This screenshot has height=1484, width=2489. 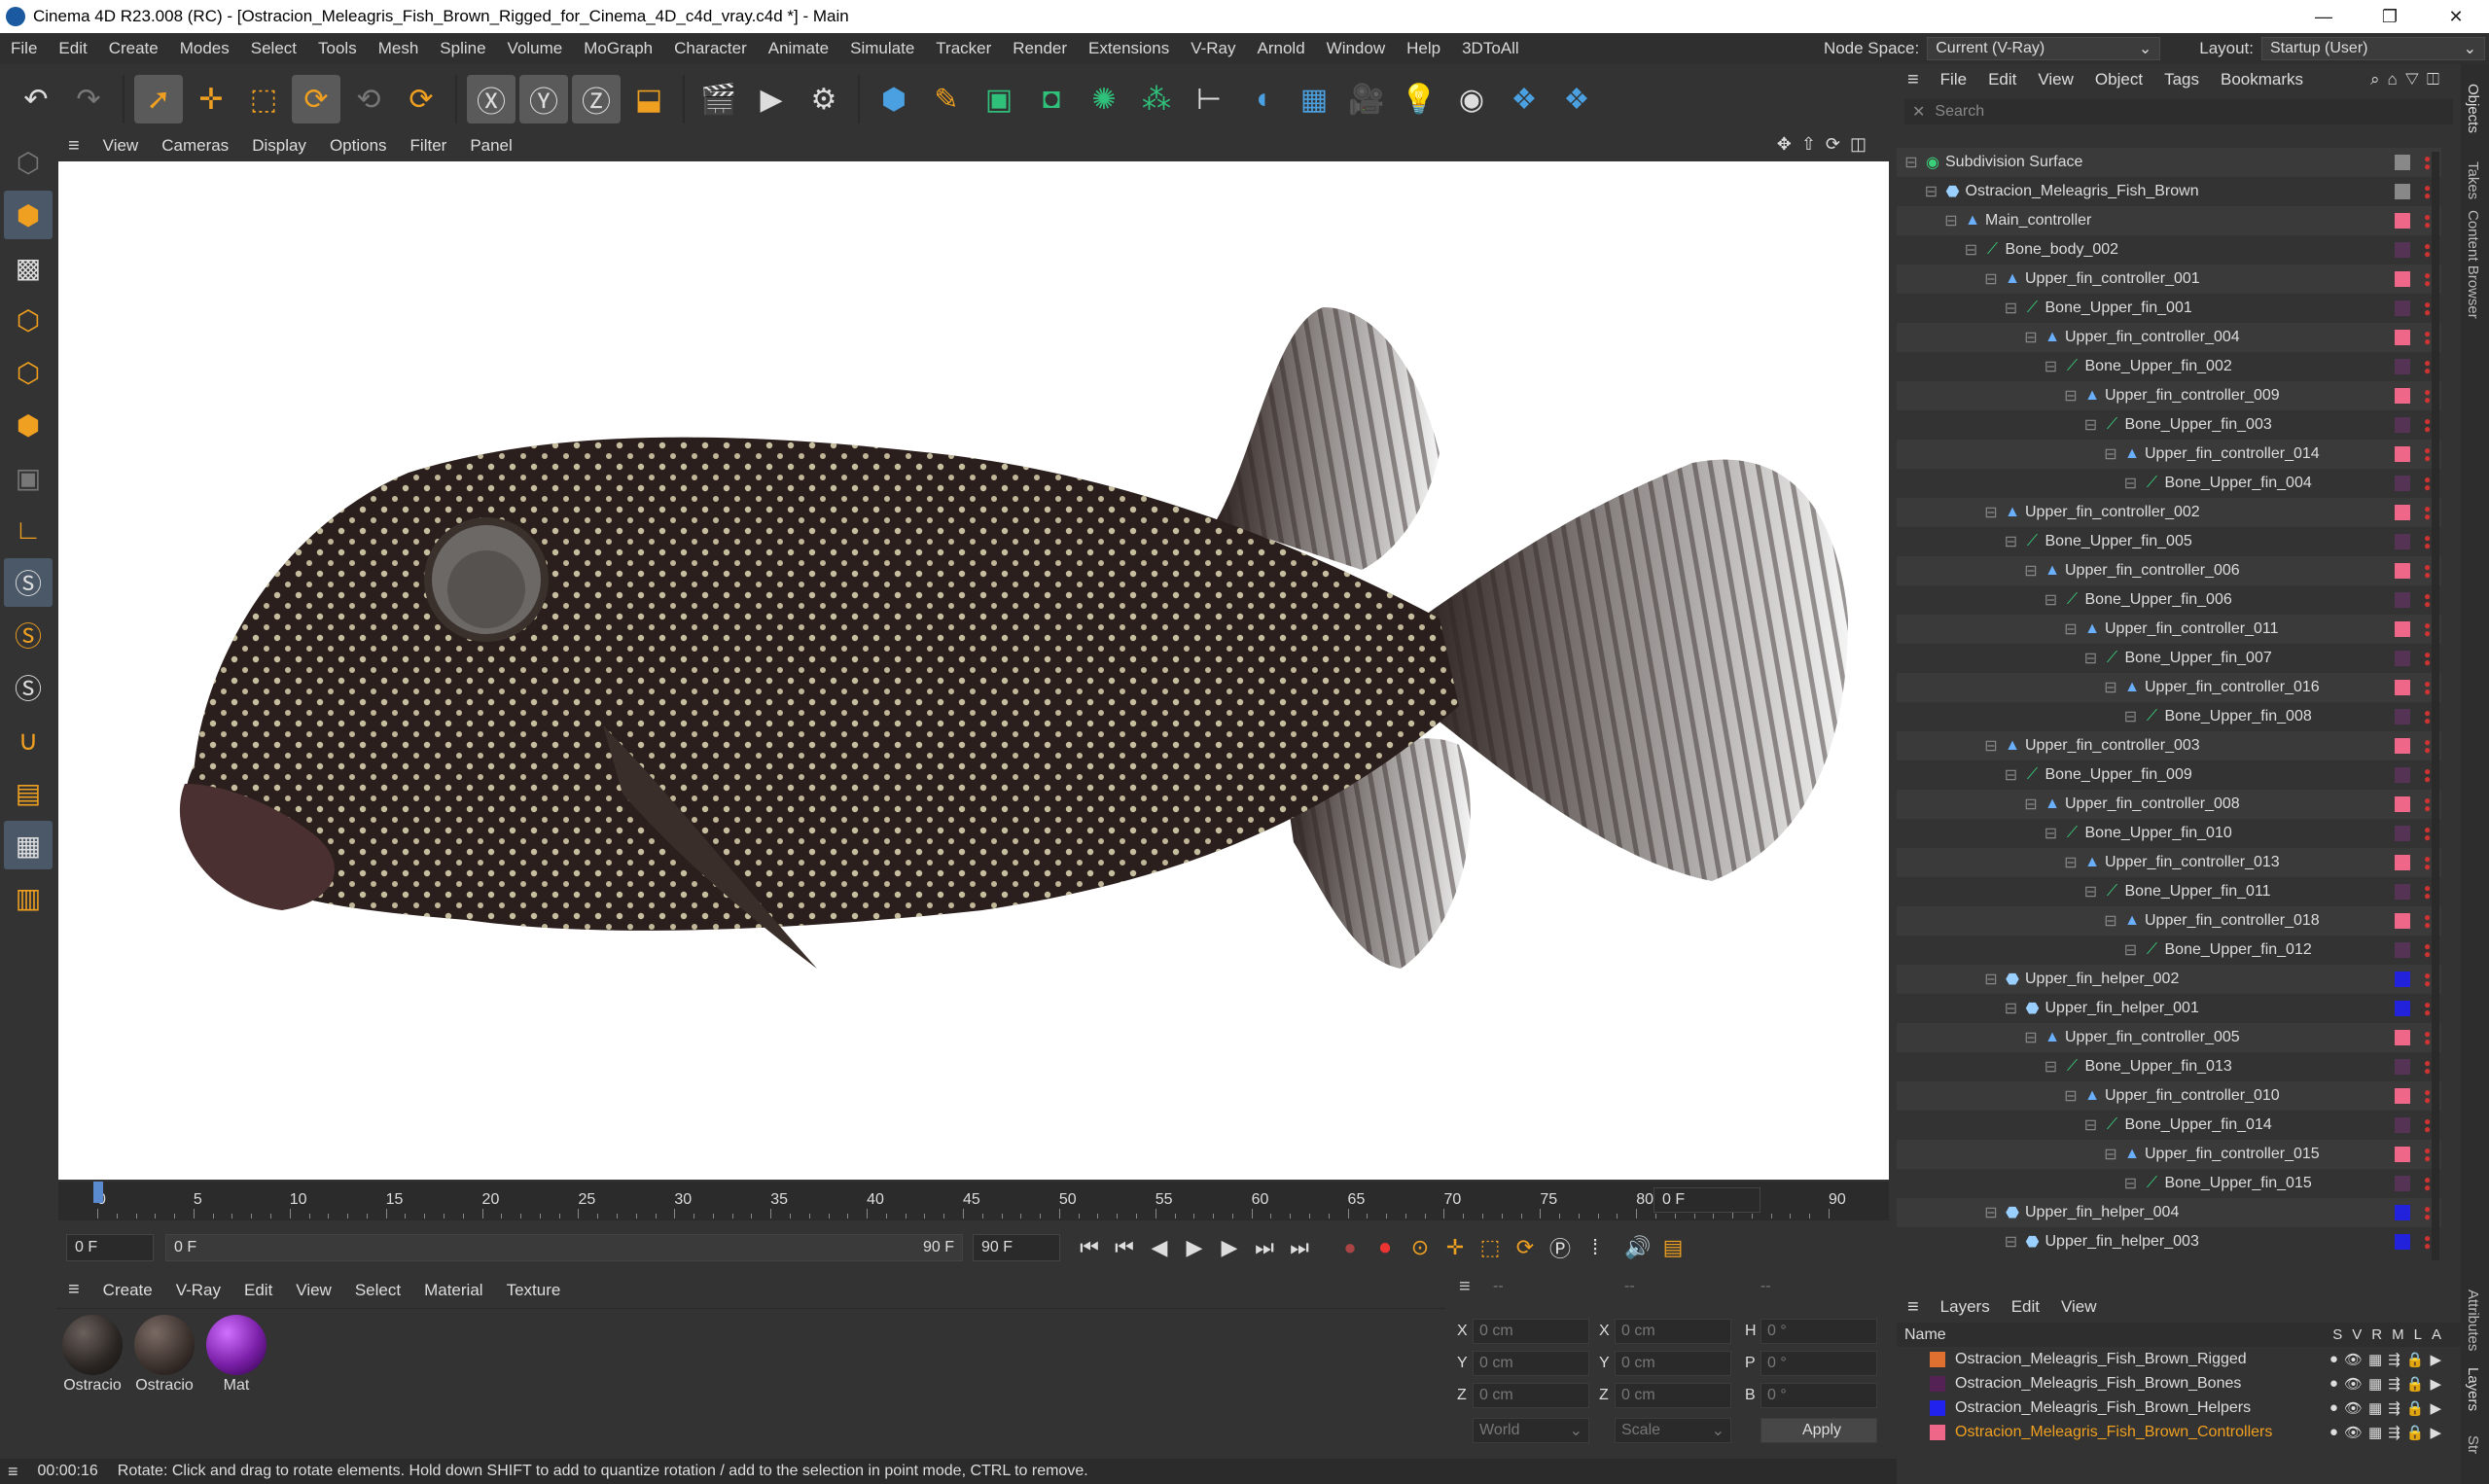 What do you see at coordinates (28, 215) in the screenshot?
I see `model-mode-icon: ⬢` at bounding box center [28, 215].